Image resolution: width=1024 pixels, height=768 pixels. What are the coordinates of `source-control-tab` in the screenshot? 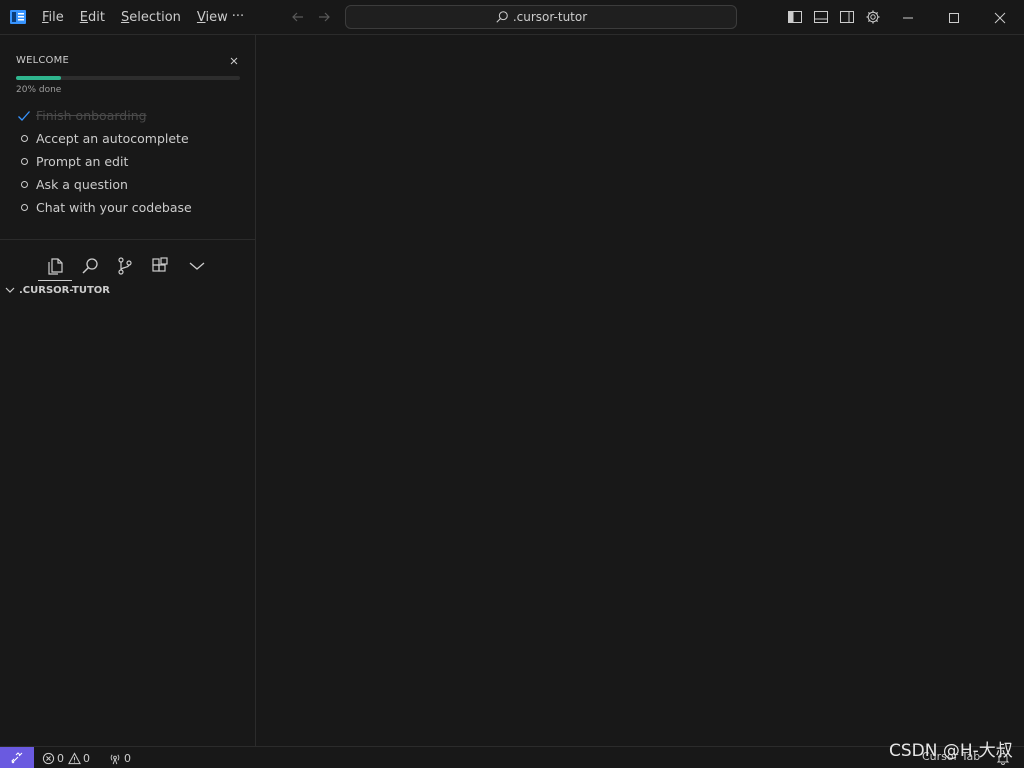 It's located at (125, 266).